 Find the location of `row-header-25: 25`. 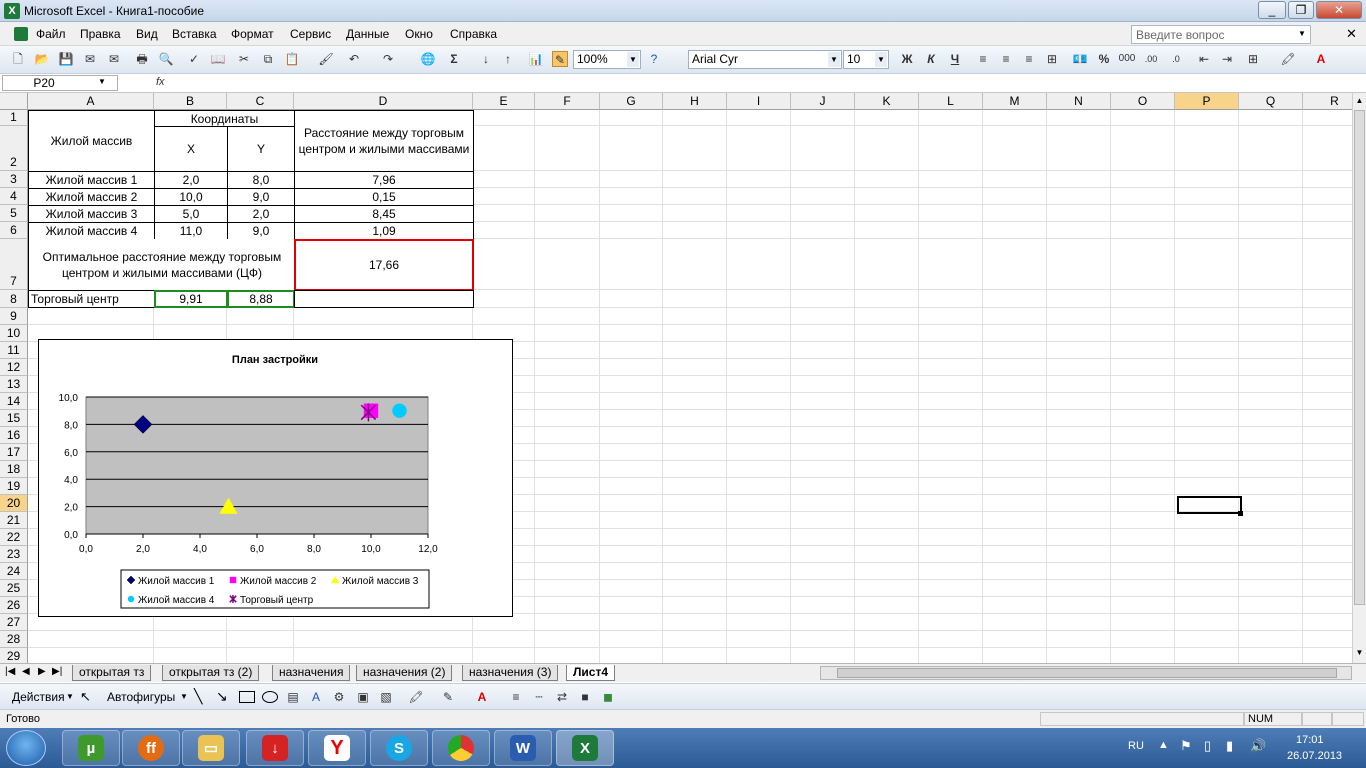

row-header-25: 25 is located at coordinates (14, 588).